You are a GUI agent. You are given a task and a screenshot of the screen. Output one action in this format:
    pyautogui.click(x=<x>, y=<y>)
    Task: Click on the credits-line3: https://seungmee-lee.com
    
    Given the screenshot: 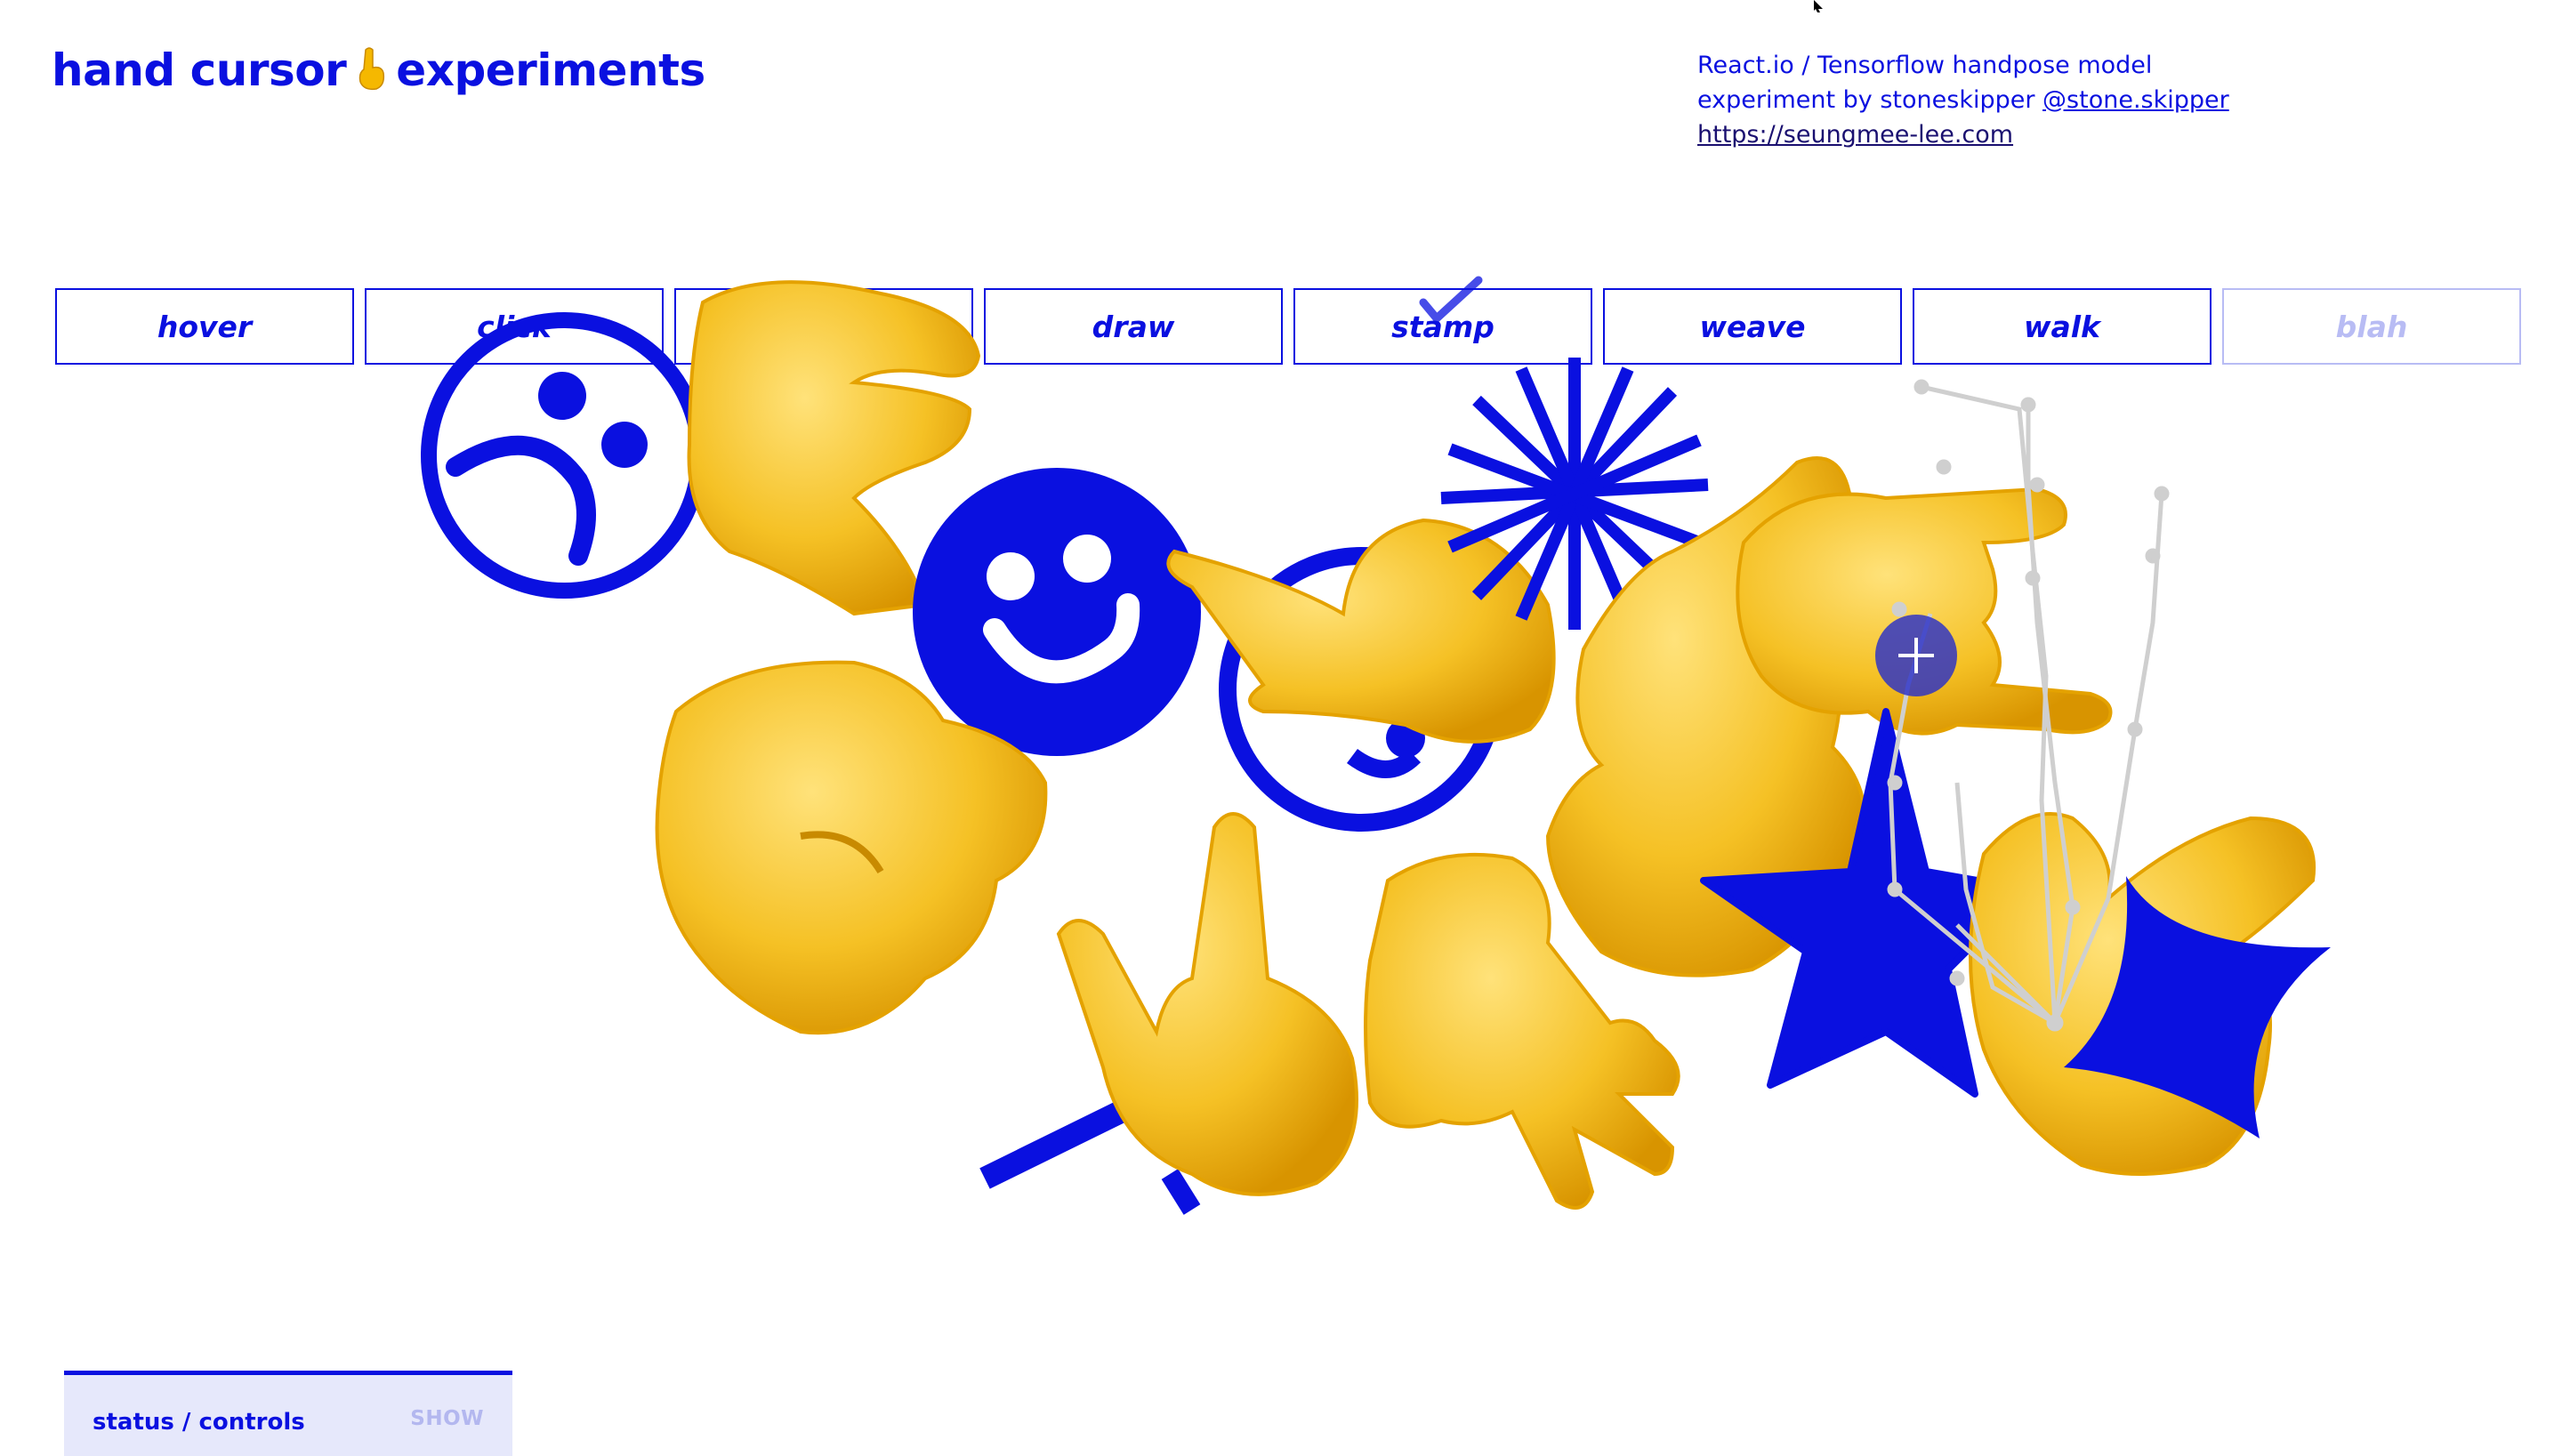 What is the action you would take?
    pyautogui.click(x=1963, y=134)
    